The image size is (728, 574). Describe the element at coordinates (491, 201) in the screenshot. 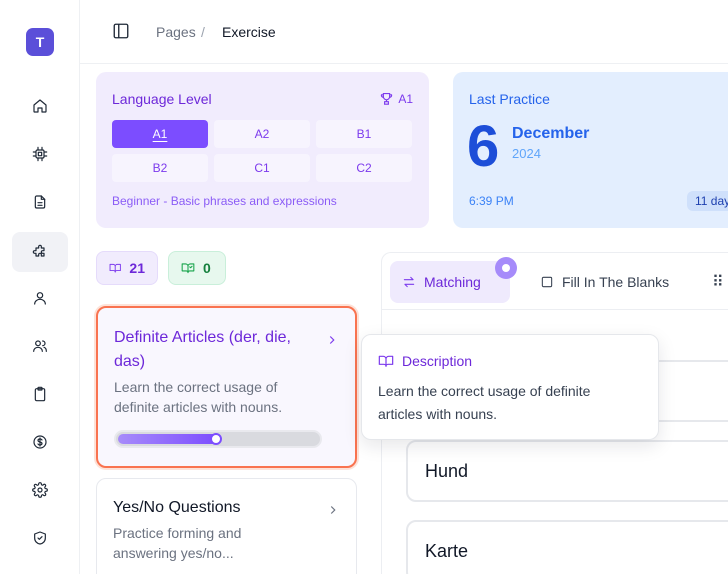

I see `last-practice-time: 6:39 PM` at that location.